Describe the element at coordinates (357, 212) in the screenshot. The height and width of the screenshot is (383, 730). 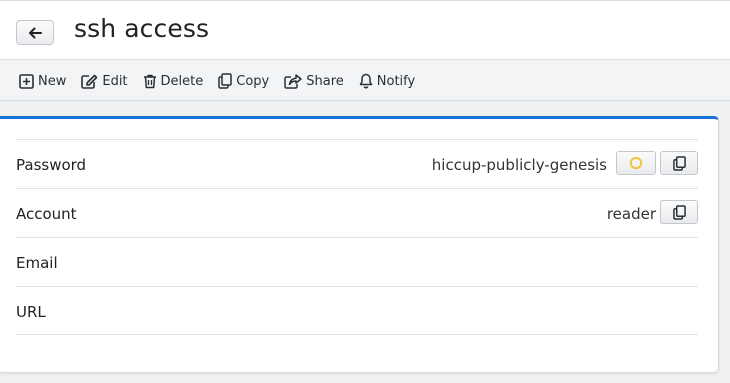
I see `field-row-account: Account reader` at that location.